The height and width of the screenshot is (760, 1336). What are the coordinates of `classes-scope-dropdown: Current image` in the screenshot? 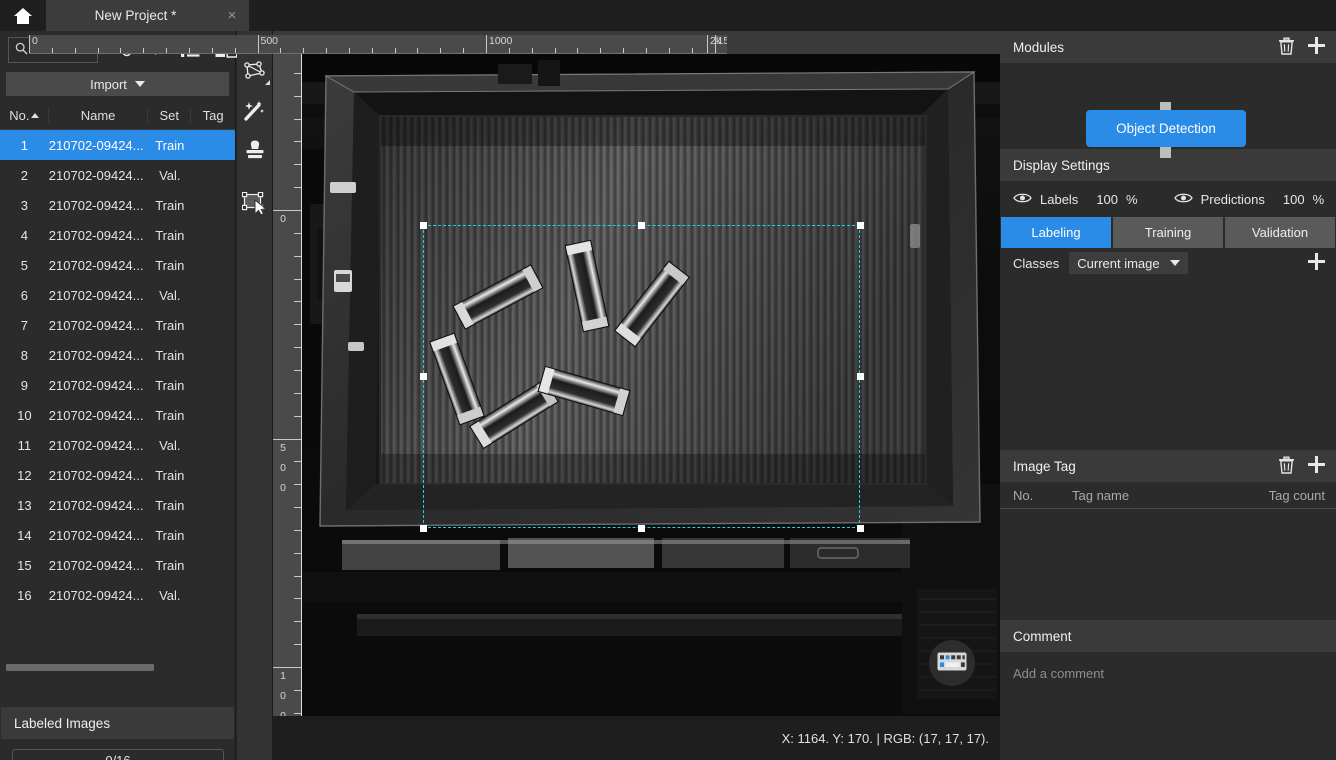 It's located at (1128, 263).